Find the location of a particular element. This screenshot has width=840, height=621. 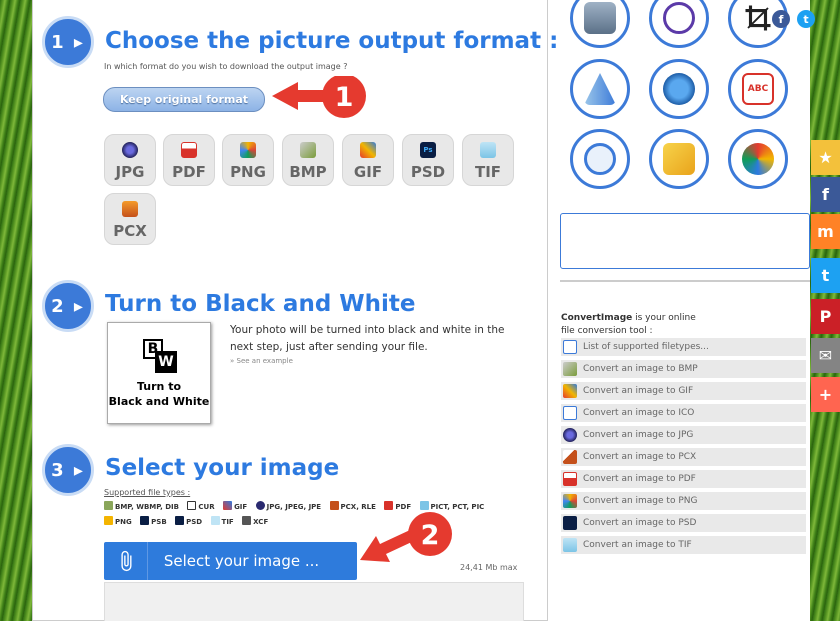

gif-icon is located at coordinates (368, 150).